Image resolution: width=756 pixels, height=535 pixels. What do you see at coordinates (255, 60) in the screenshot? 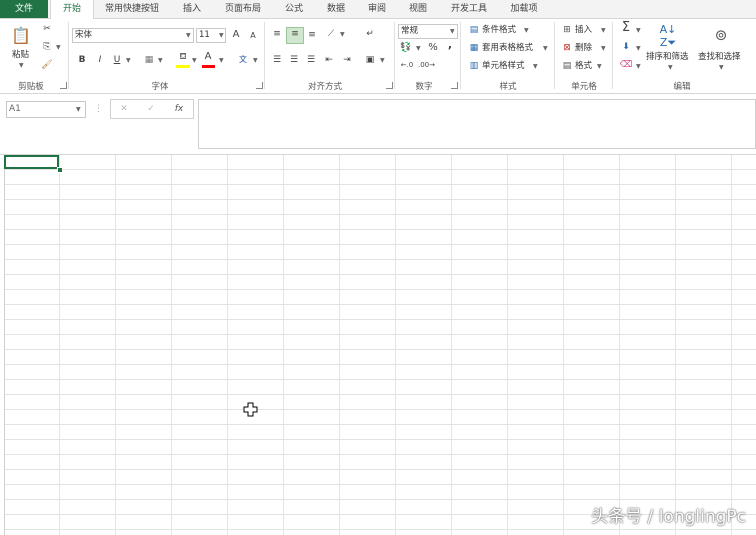
I see `phonetic-dropdown-icon: ▼` at bounding box center [255, 60].